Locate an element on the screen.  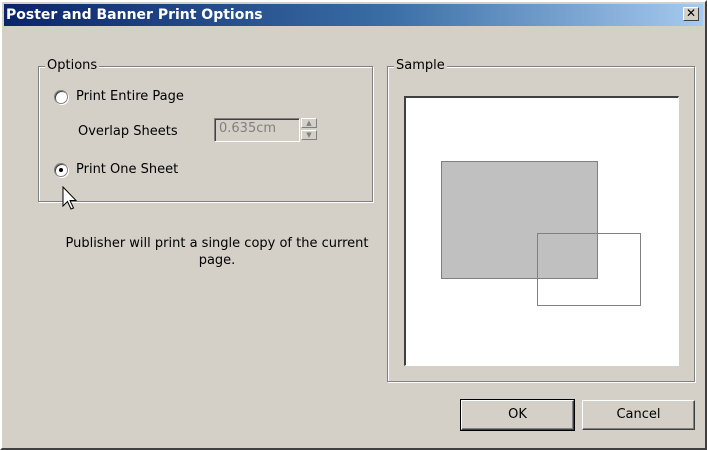
sample-page-outline is located at coordinates (589, 269).